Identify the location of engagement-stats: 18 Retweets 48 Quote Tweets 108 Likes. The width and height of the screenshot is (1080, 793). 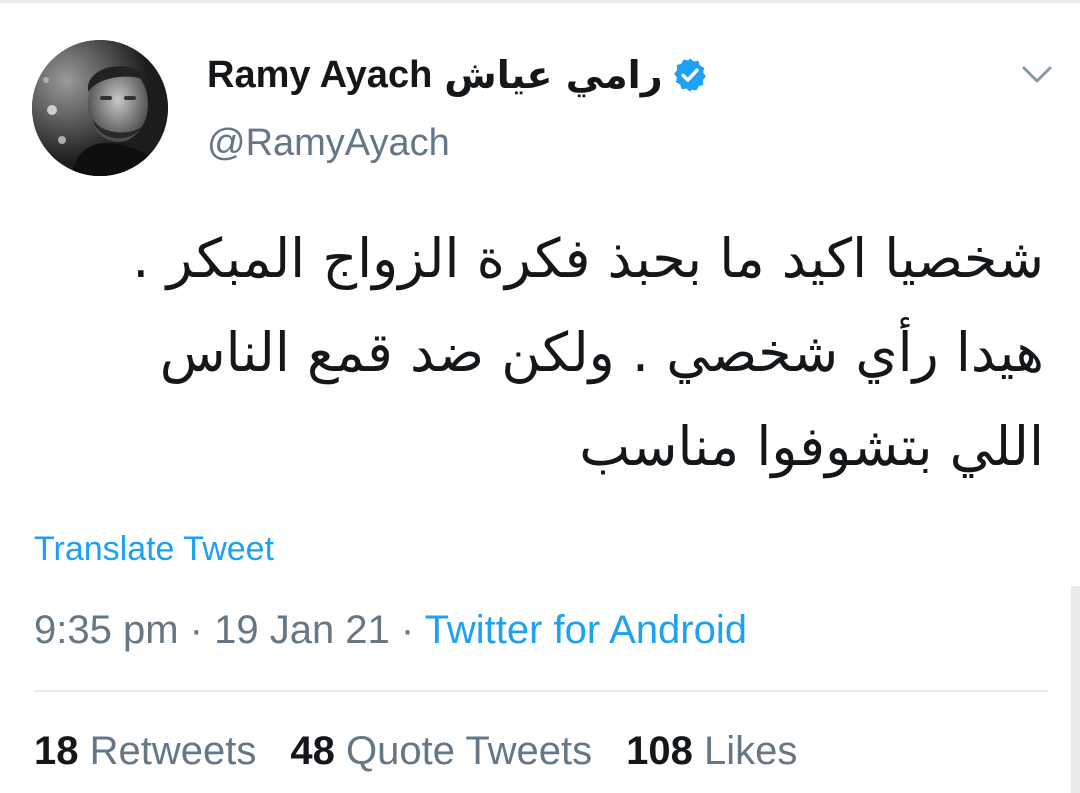
(432, 751).